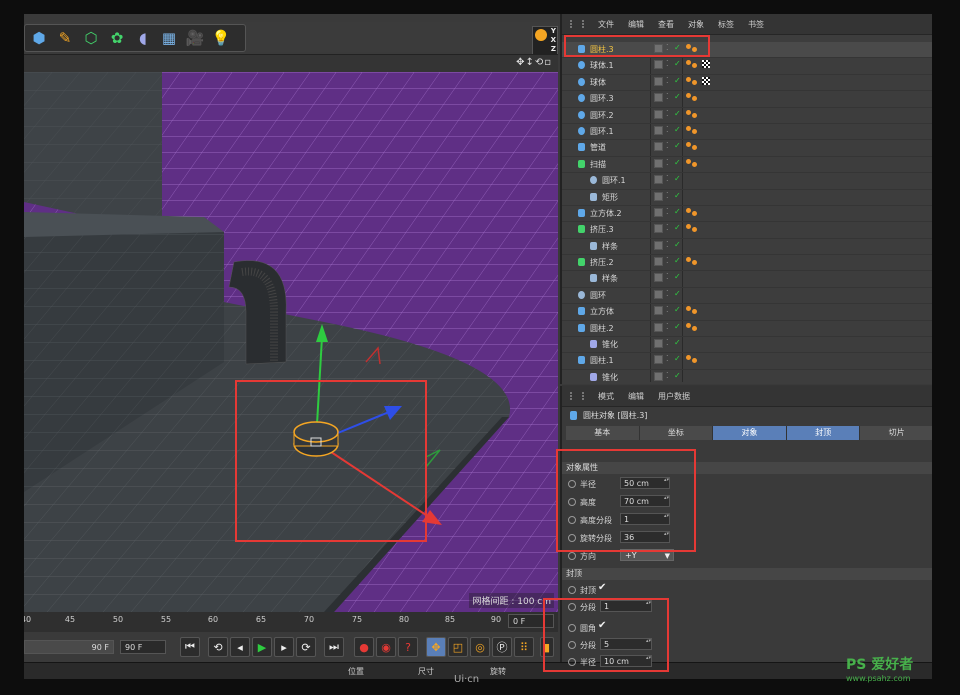 Image resolution: width=960 pixels, height=695 pixels. Describe the element at coordinates (262, 647) in the screenshot. I see `play-icon: ▶` at that location.